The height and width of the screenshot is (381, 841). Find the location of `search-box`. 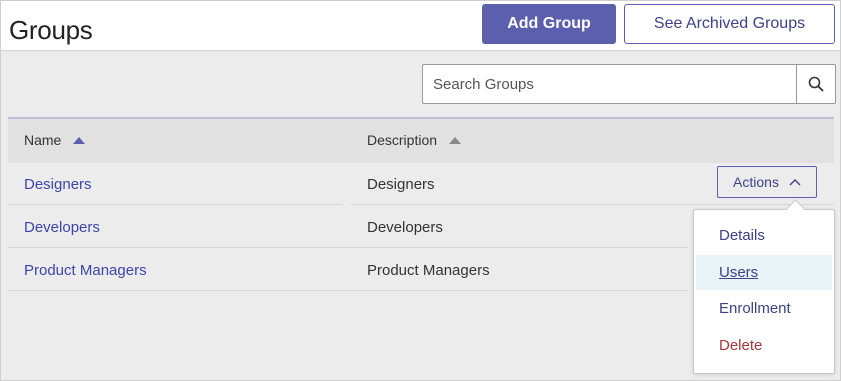

search-box is located at coordinates (629, 84).